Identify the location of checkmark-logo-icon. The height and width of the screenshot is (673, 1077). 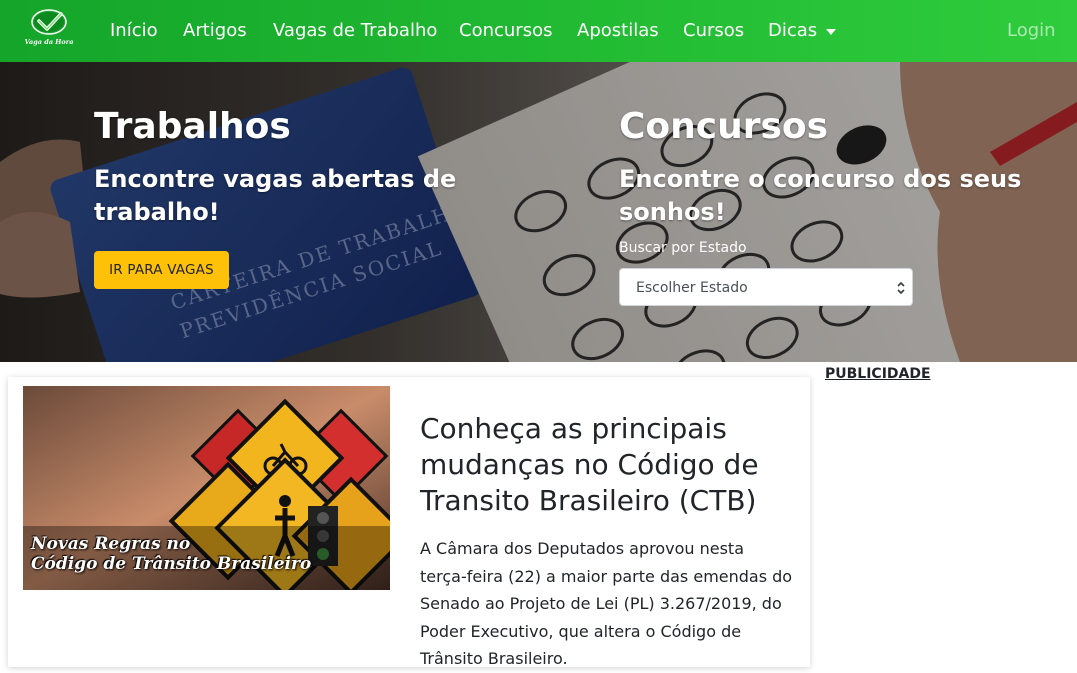
(49, 22).